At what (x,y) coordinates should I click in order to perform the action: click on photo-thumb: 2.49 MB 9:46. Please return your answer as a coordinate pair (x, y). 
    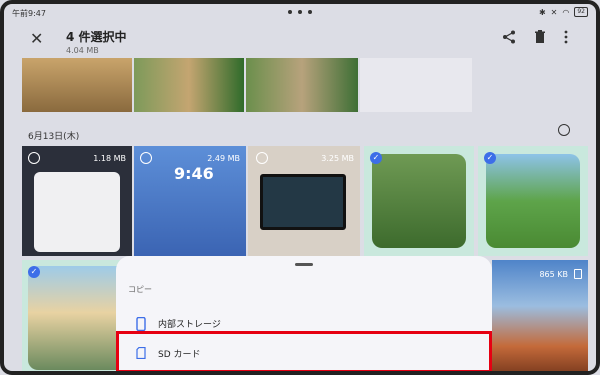
    Looking at the image, I should click on (190, 201).